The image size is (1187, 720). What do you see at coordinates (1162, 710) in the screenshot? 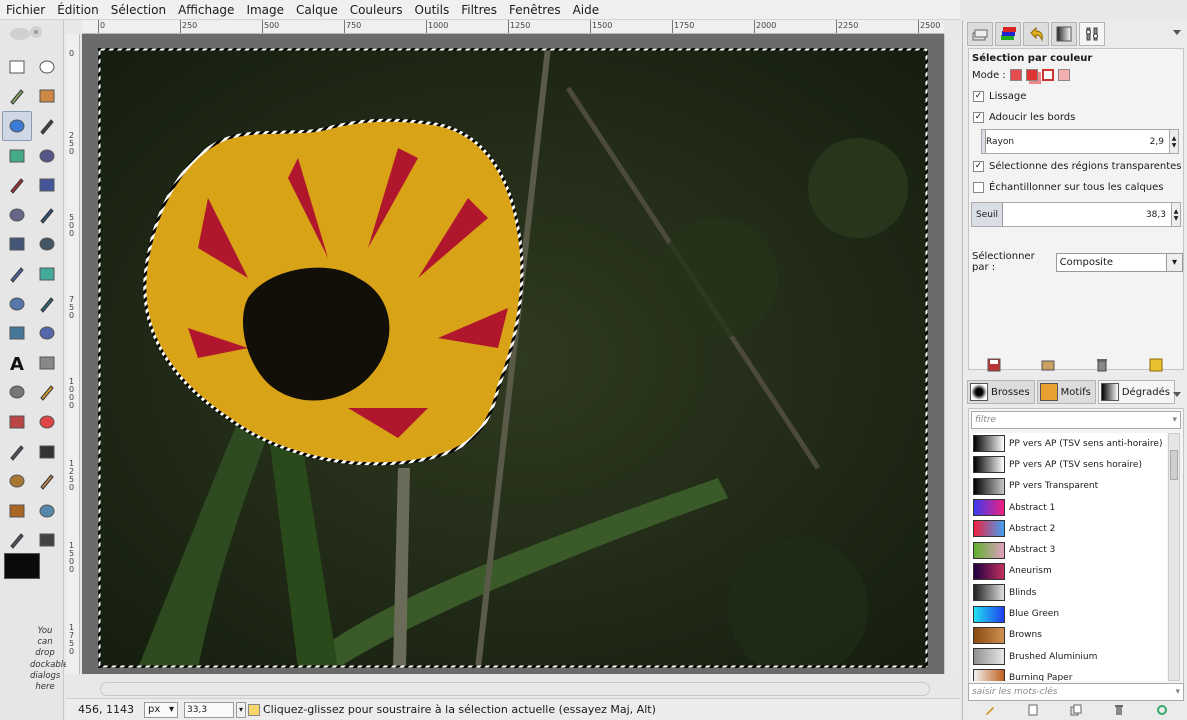
I see `refresh-gradients-icon` at bounding box center [1162, 710].